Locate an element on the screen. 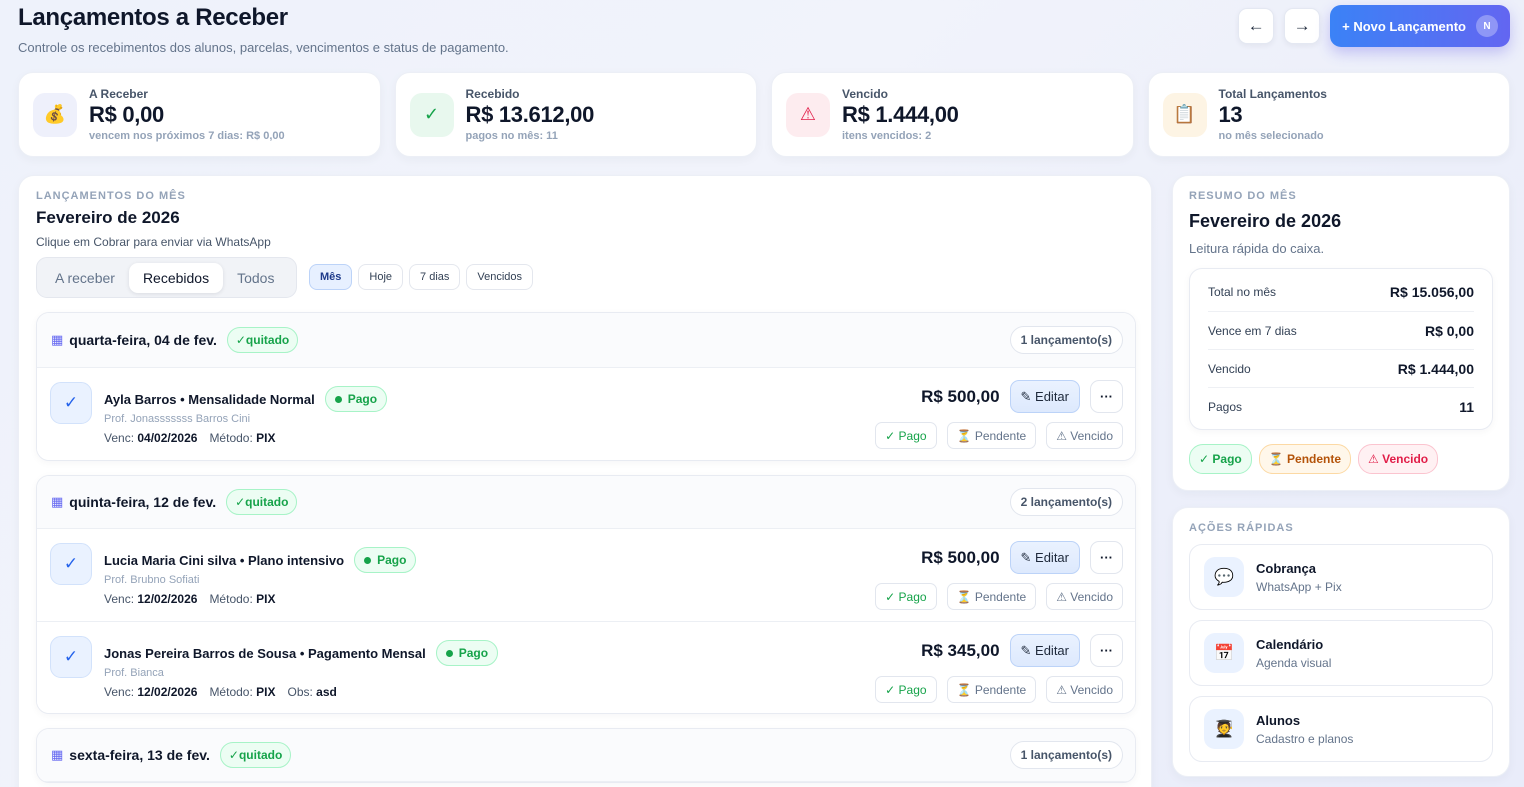 This screenshot has width=1524, height=787. summary-label: Vence em 7 dias is located at coordinates (1252, 330).